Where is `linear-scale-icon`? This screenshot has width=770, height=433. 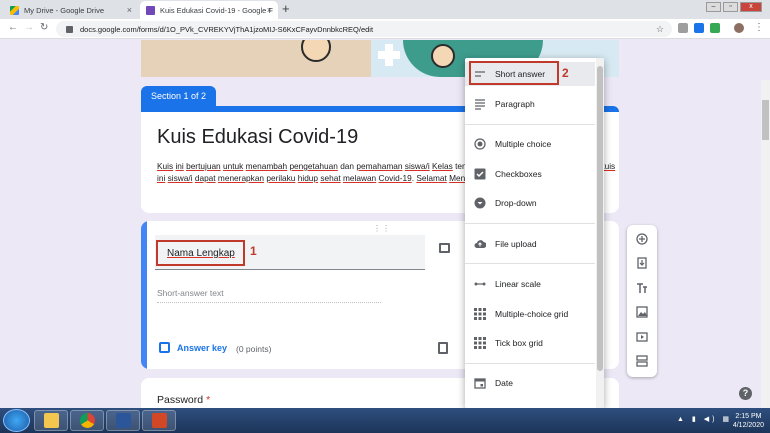 linear-scale-icon is located at coordinates (480, 284).